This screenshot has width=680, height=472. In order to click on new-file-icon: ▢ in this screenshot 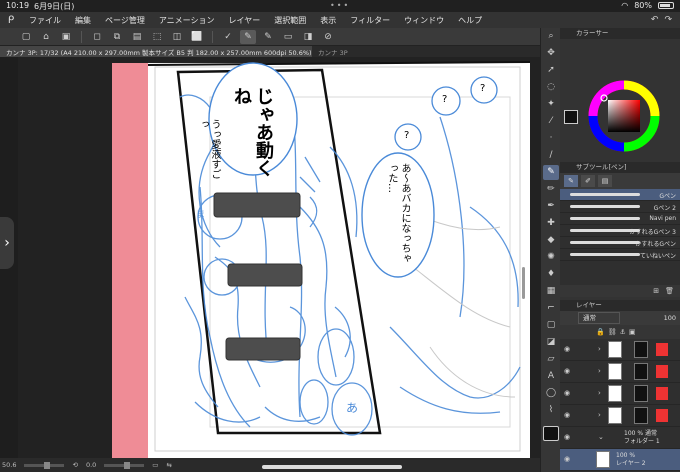, I will do `click(26, 37)`.